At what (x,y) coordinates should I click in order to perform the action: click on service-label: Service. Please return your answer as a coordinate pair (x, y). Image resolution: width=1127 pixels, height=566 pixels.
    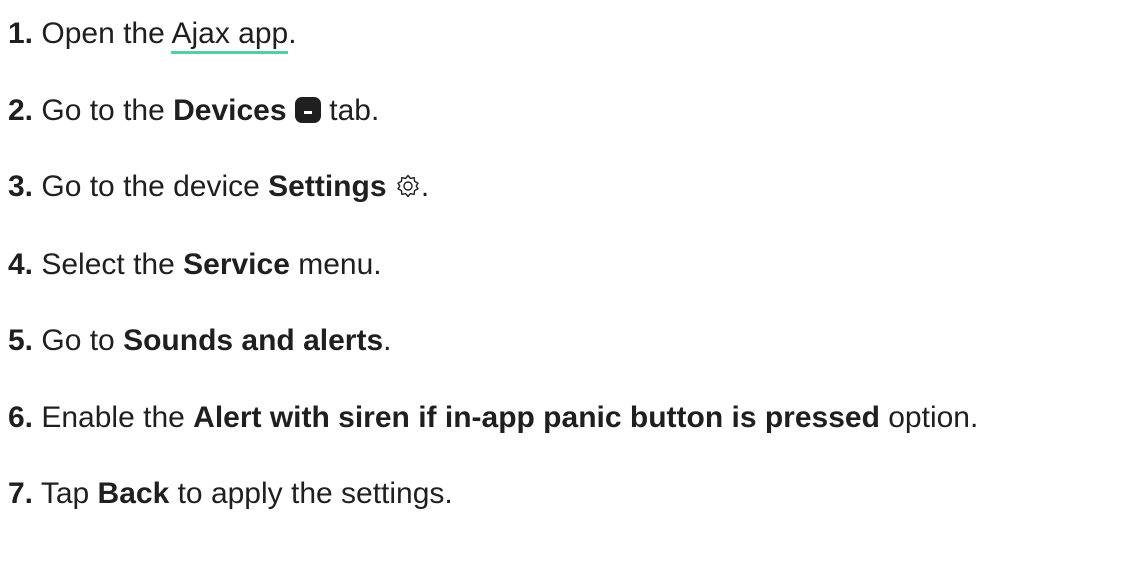
    Looking at the image, I should click on (236, 264).